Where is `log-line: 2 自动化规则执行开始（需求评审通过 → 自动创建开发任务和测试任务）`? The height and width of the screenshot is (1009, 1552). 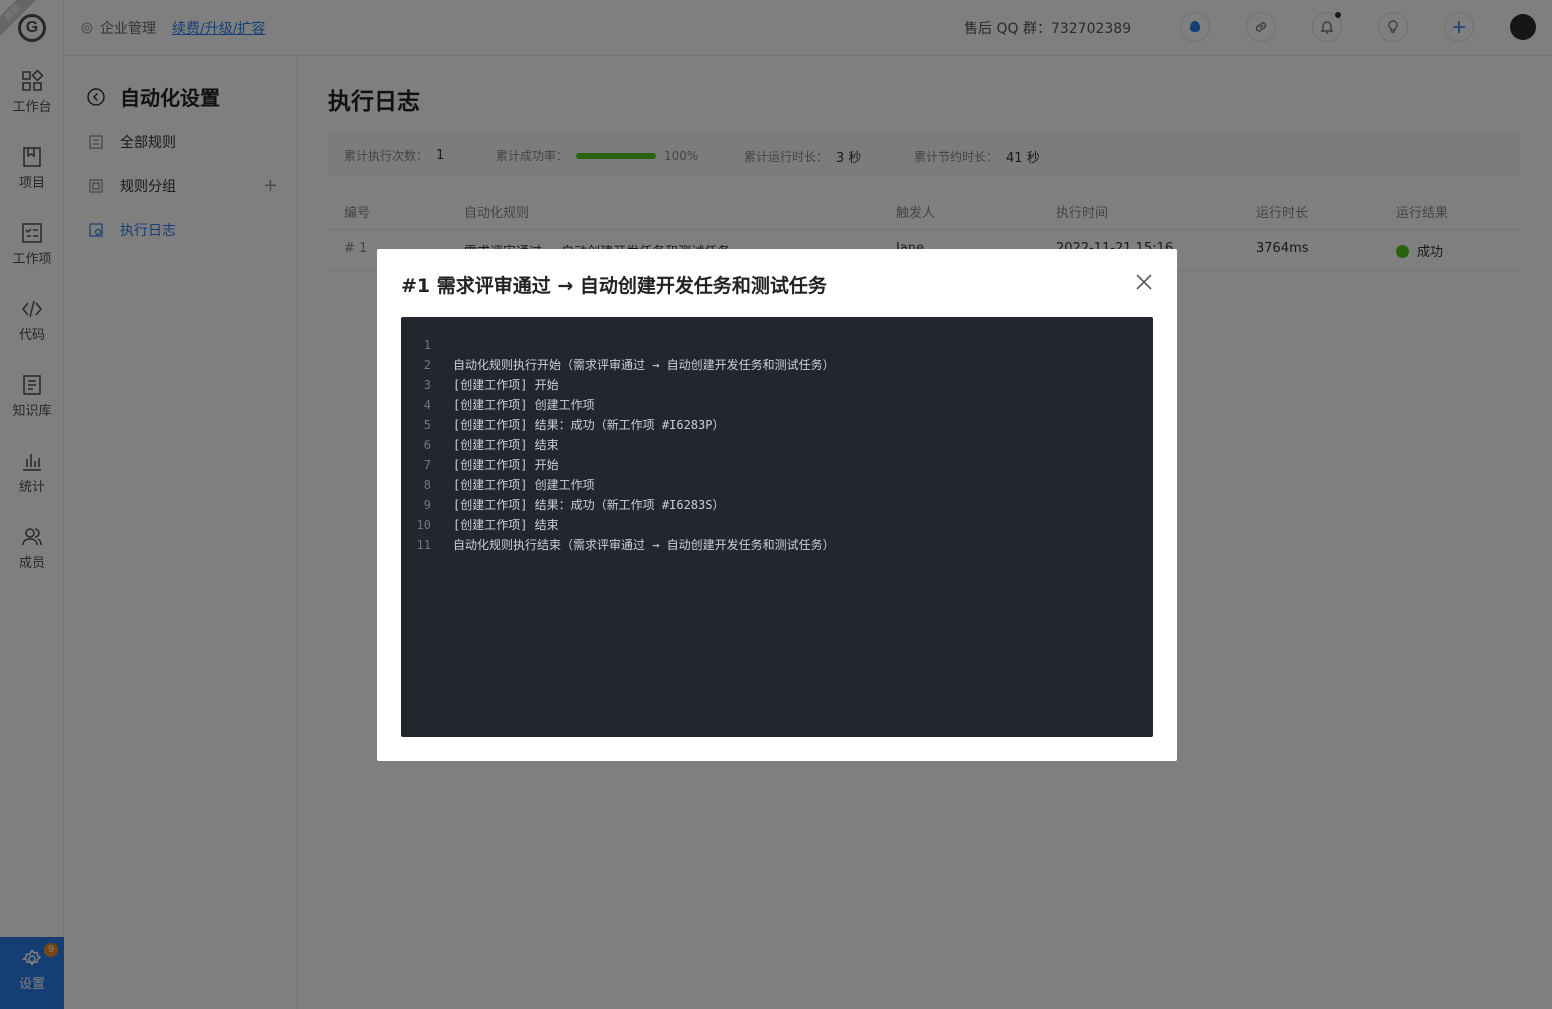
log-line: 2 自动化规则执行开始（需求评审通过 → 自动创建开发任务和测试任务） is located at coordinates (777, 365).